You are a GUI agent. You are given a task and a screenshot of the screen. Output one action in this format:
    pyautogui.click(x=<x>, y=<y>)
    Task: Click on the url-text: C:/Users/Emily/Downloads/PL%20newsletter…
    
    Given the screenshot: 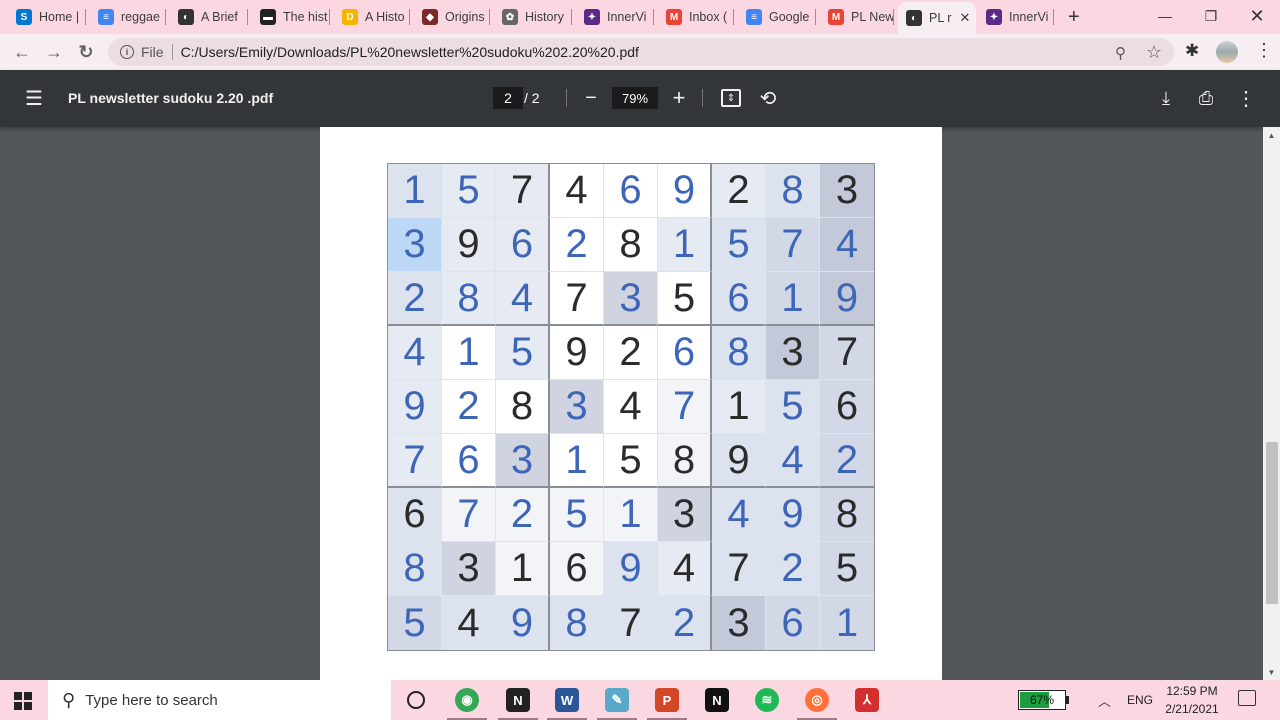 What is the action you would take?
    pyautogui.click(x=409, y=52)
    